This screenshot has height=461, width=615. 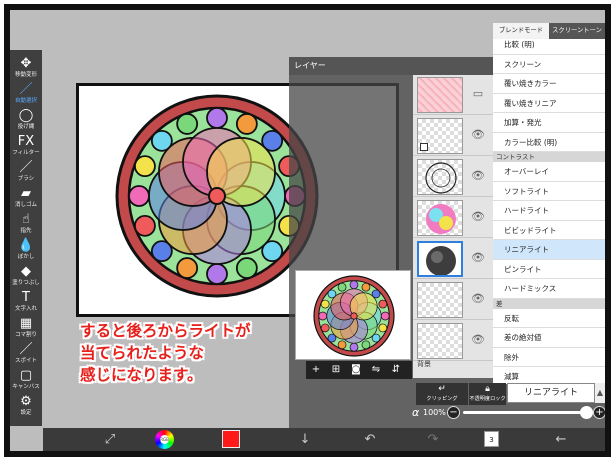 I want to click on layer-row: ▭, so click(x=453, y=95).